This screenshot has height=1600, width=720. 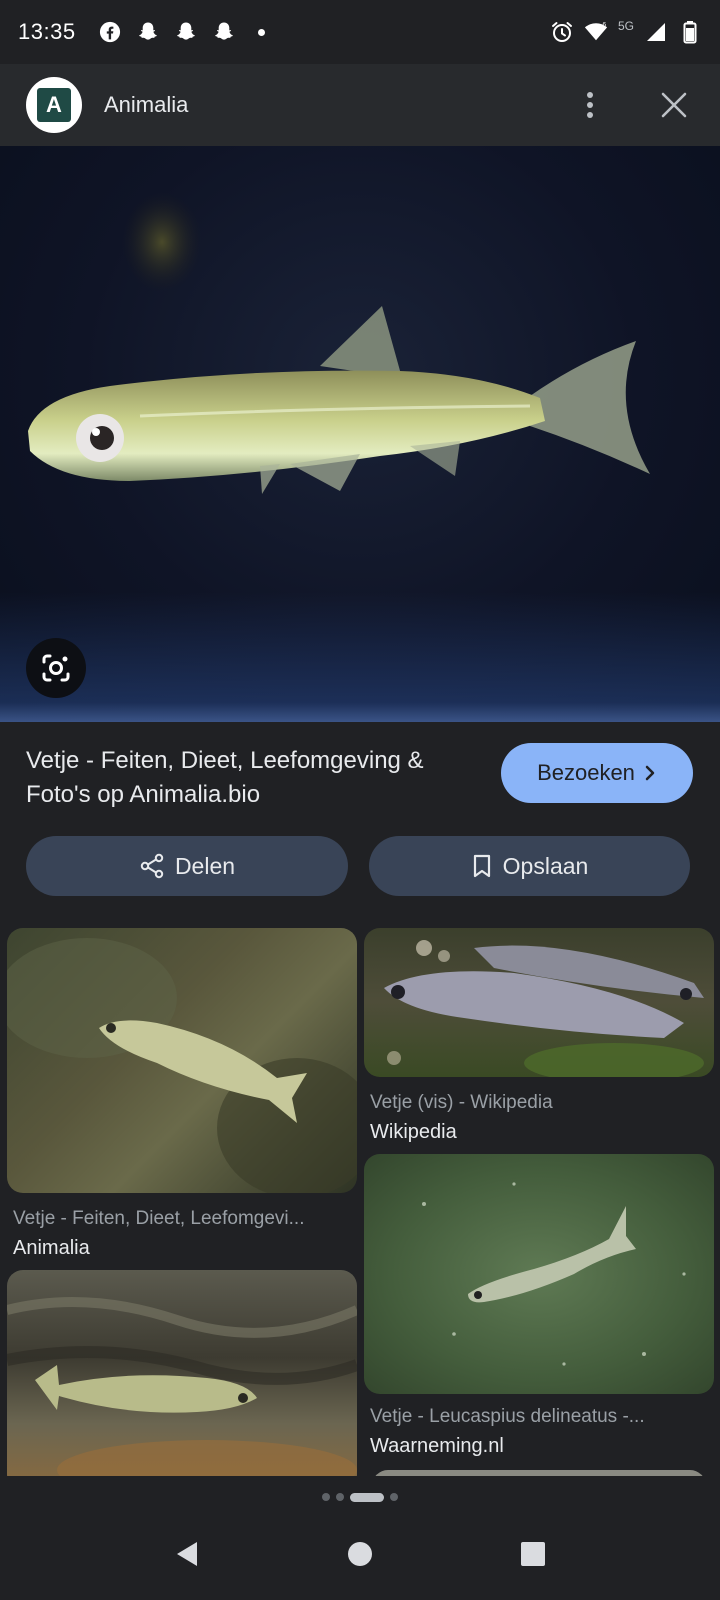 I want to click on recents-square-icon, so click(x=533, y=1554).